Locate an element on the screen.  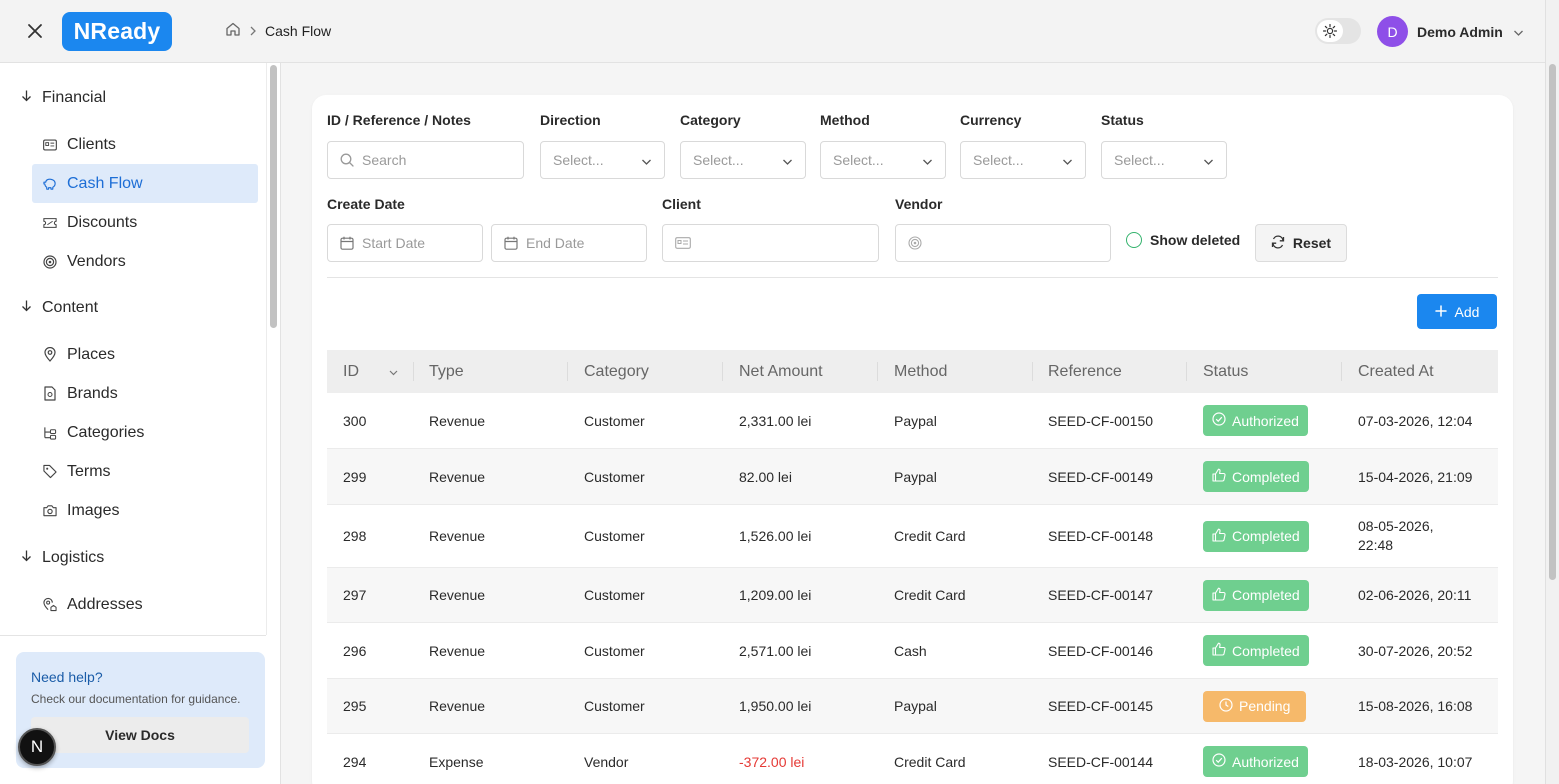
column-header-net-amount: Net Amount is located at coordinates (781, 371).